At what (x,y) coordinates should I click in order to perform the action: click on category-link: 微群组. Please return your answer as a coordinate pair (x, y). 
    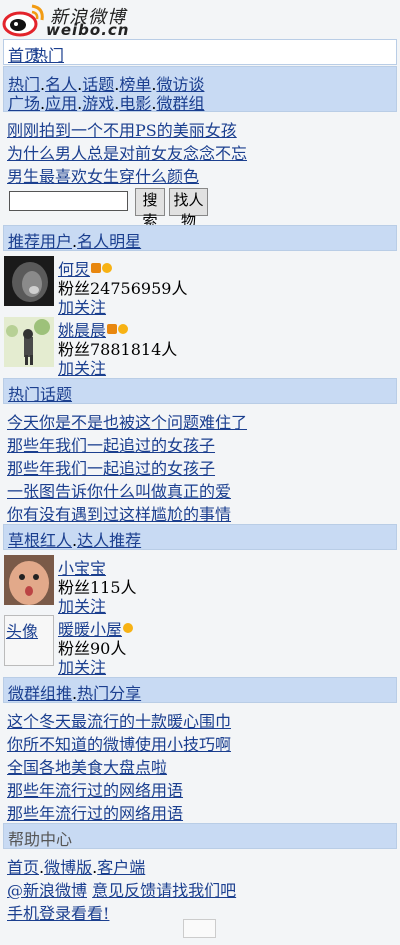
    Looking at the image, I should click on (180, 103).